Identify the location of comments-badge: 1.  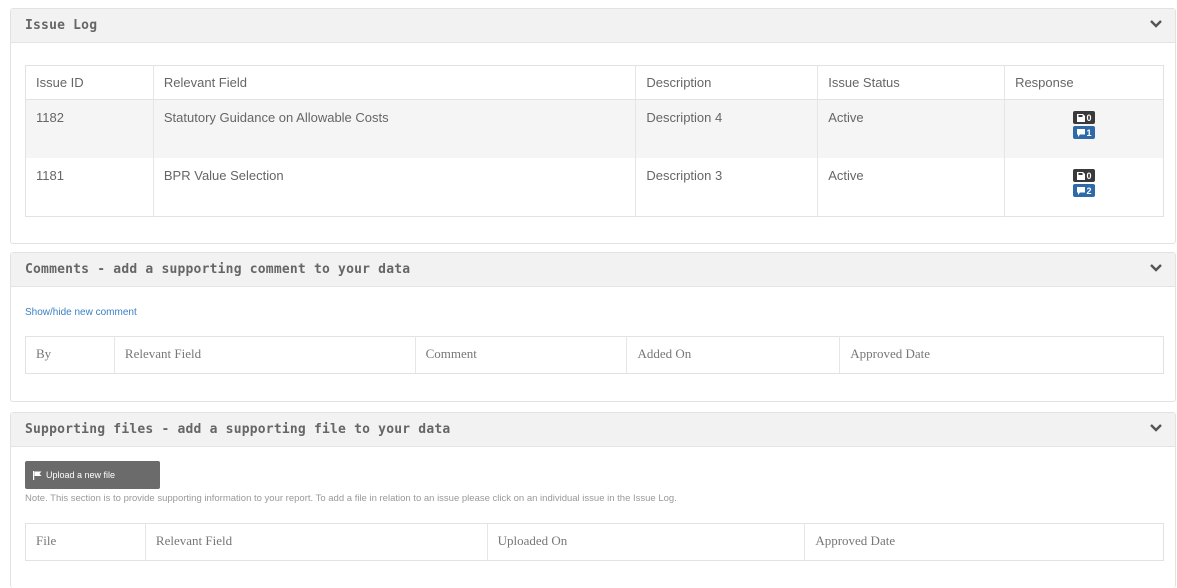
(1084, 132).